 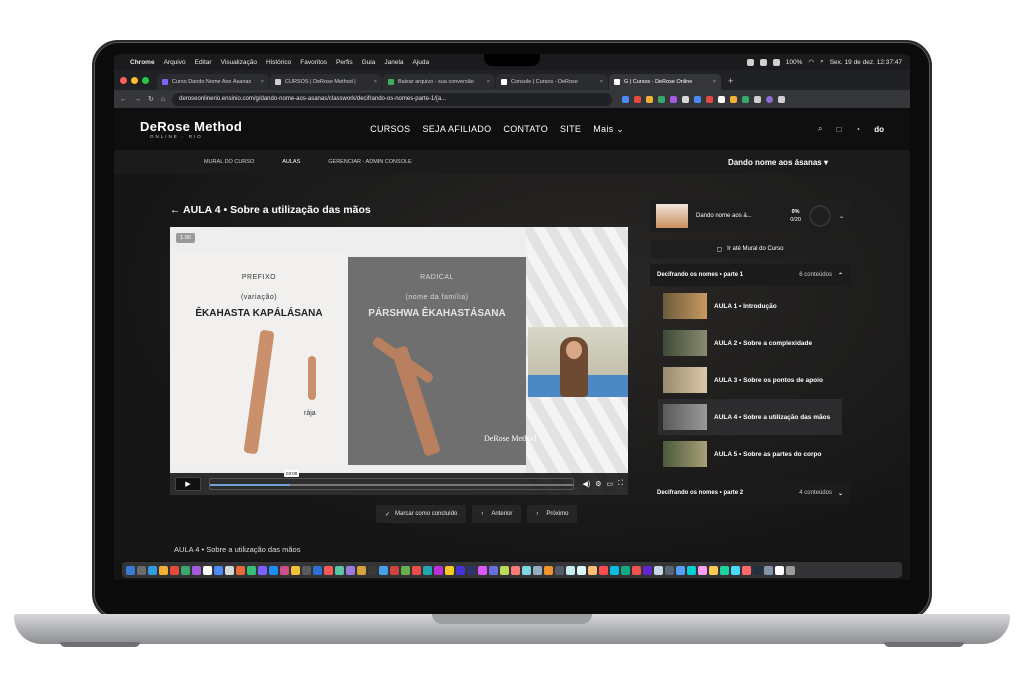 What do you see at coordinates (782, 99) in the screenshot?
I see `menu-dots-icon` at bounding box center [782, 99].